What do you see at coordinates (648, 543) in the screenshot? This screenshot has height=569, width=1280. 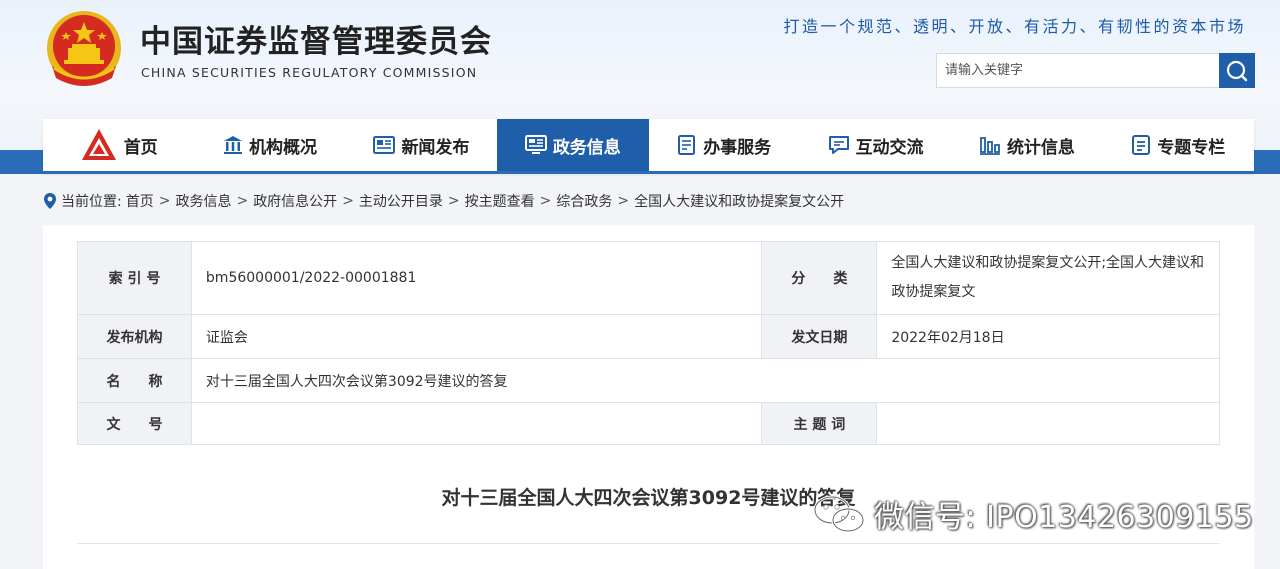 I see `title-divider` at bounding box center [648, 543].